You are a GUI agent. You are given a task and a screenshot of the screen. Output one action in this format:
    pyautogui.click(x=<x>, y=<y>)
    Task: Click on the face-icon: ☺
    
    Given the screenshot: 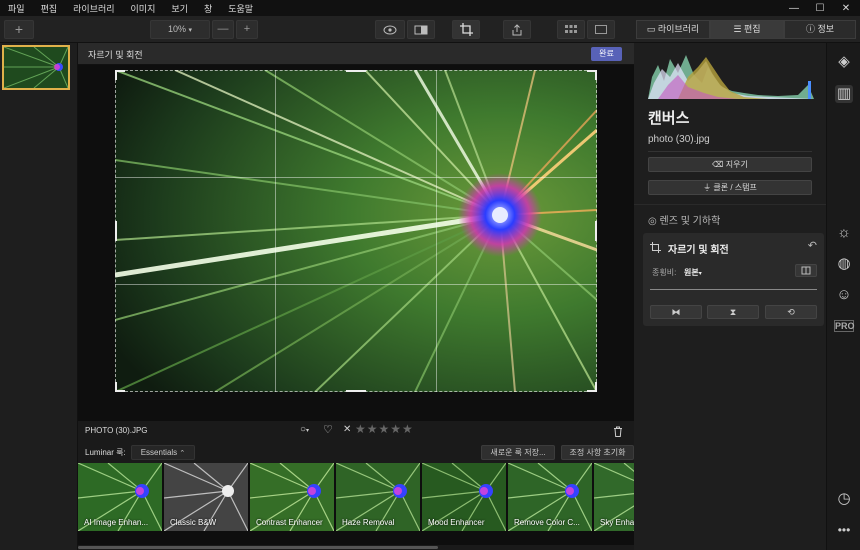 What is the action you would take?
    pyautogui.click(x=844, y=295)
    